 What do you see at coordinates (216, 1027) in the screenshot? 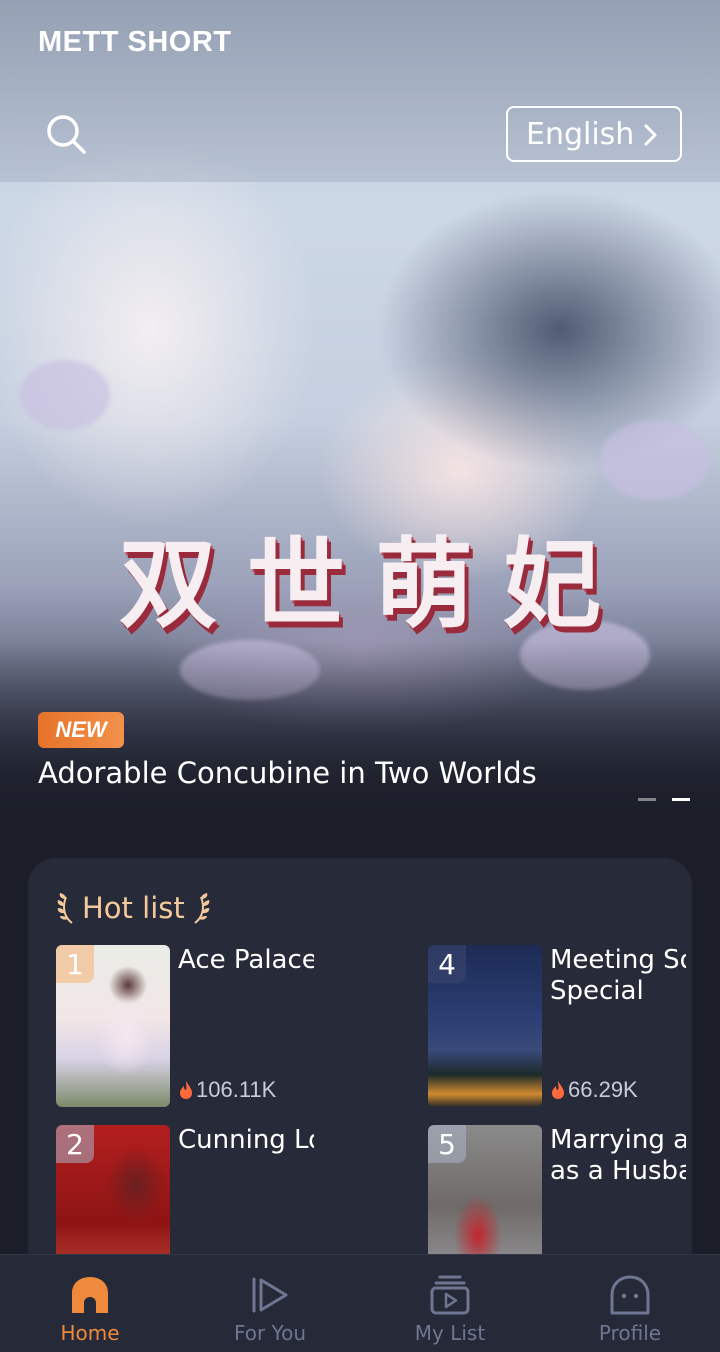
I see `hot-list-item: 1 Ace Palace Maid 106.11K` at bounding box center [216, 1027].